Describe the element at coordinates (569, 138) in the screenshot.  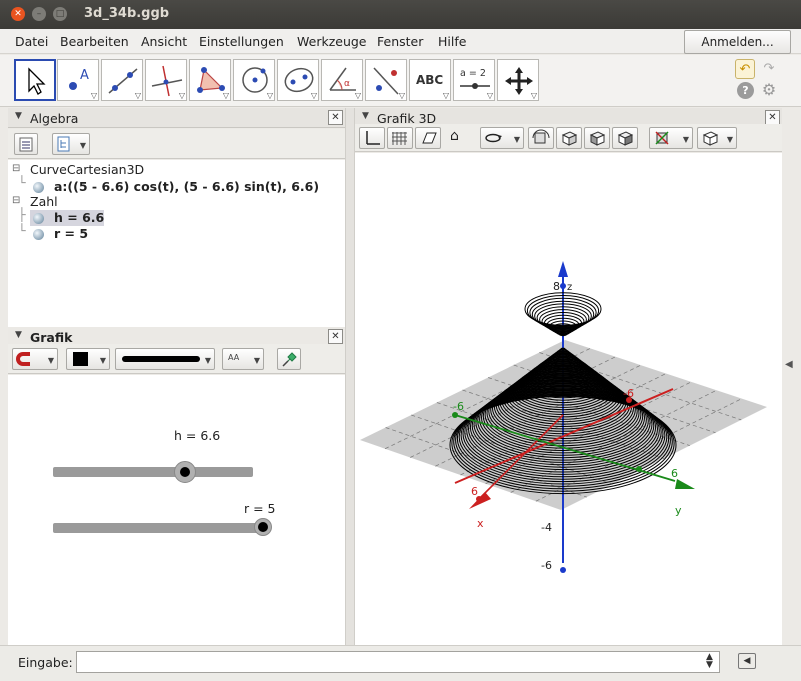
I see `view-cube-xy-button` at that location.